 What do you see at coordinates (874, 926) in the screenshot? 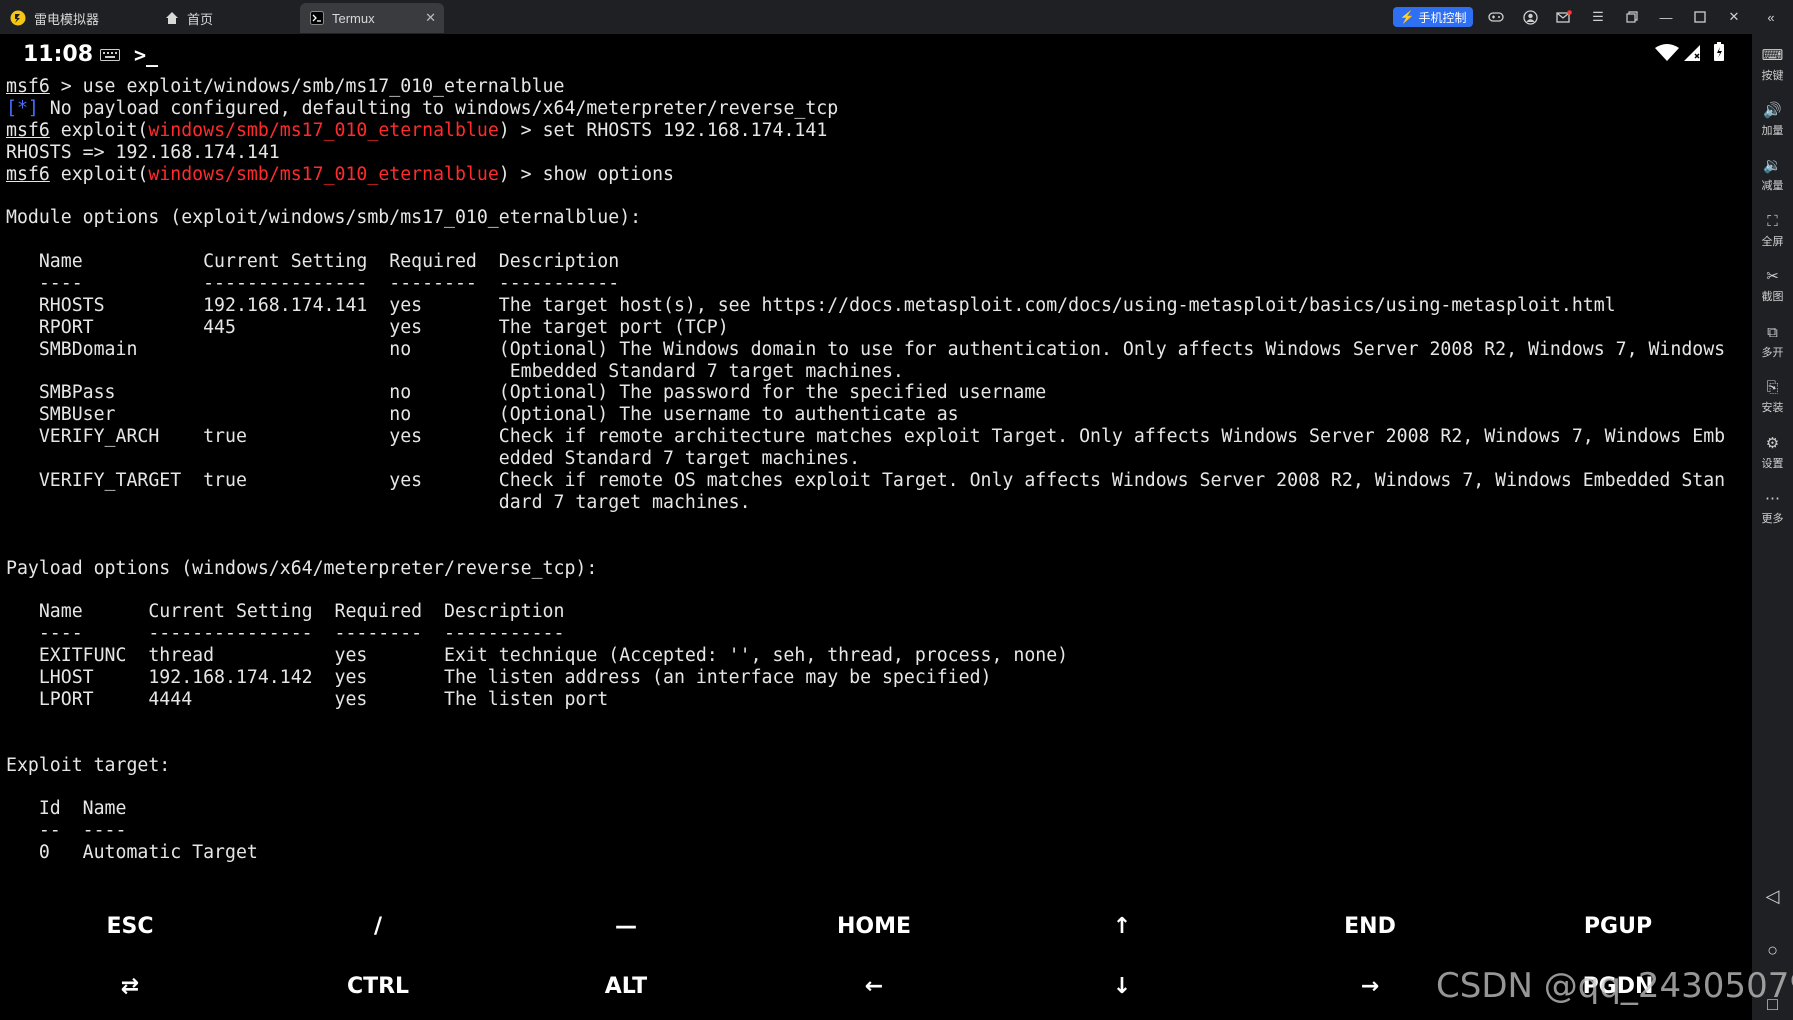
I see `extra-key-row1-3: HOME` at bounding box center [874, 926].